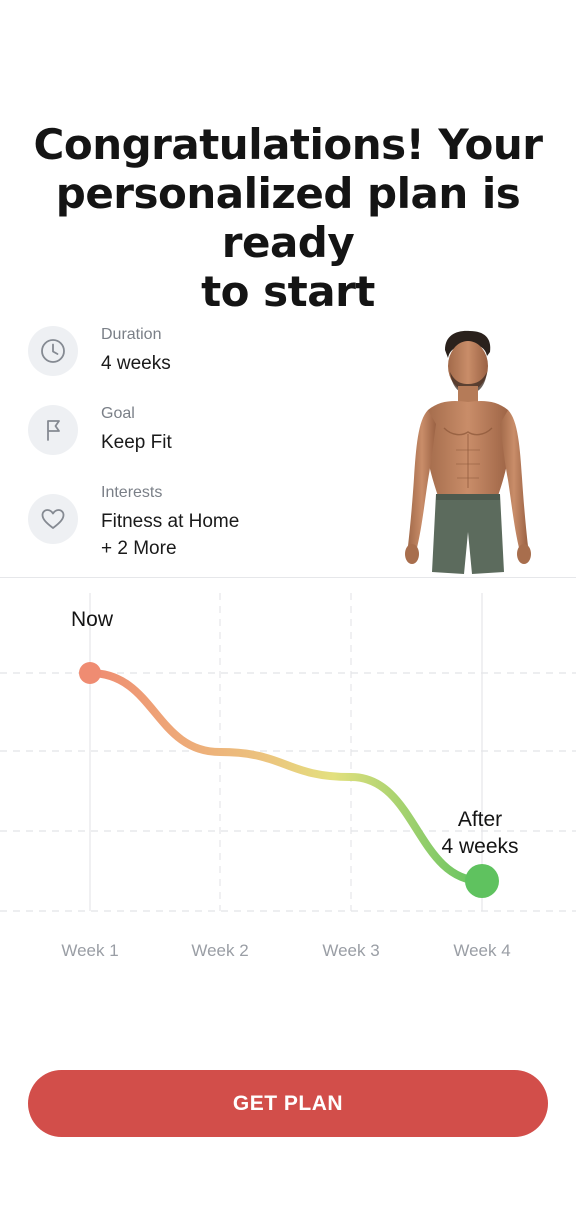  Describe the element at coordinates (288, 291) in the screenshot. I see `title-line-3: to start` at that location.